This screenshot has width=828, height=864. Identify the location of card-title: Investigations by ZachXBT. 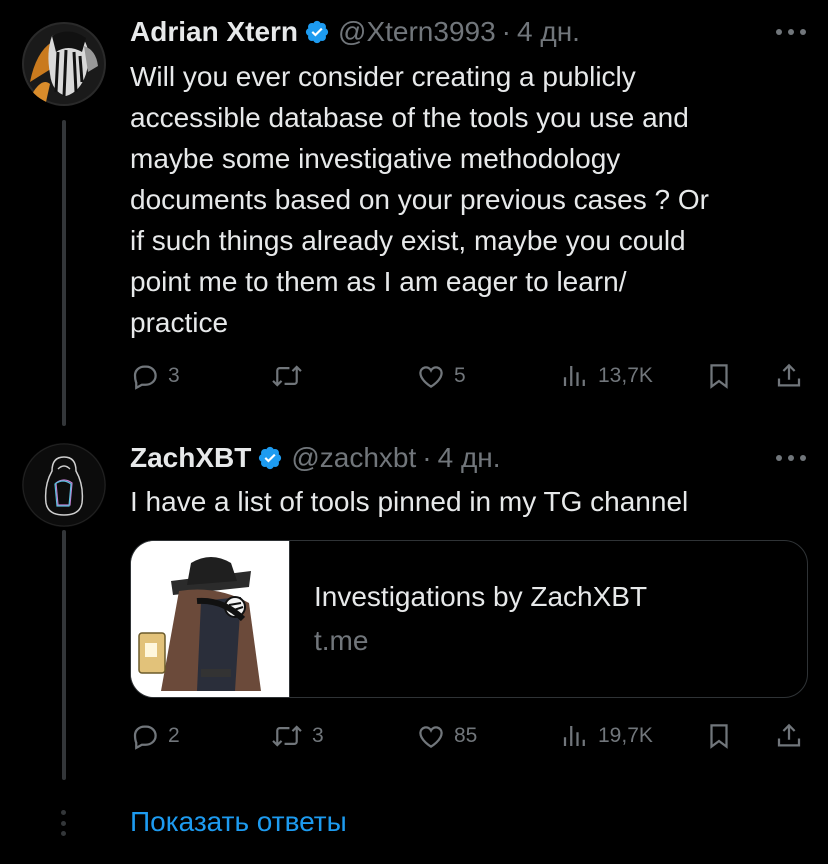
(481, 596).